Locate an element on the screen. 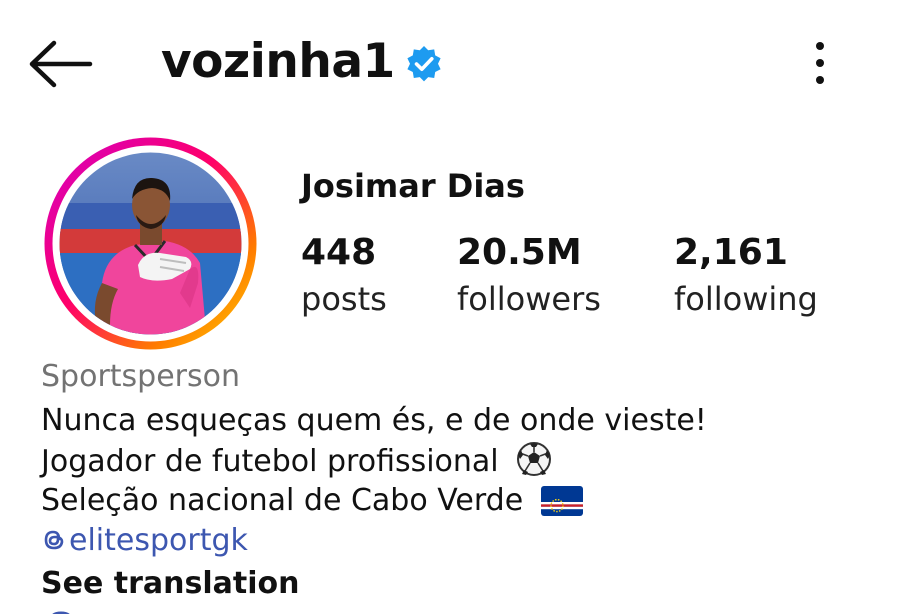 This screenshot has height=614, width=900. threads-icon is located at coordinates (54, 540).